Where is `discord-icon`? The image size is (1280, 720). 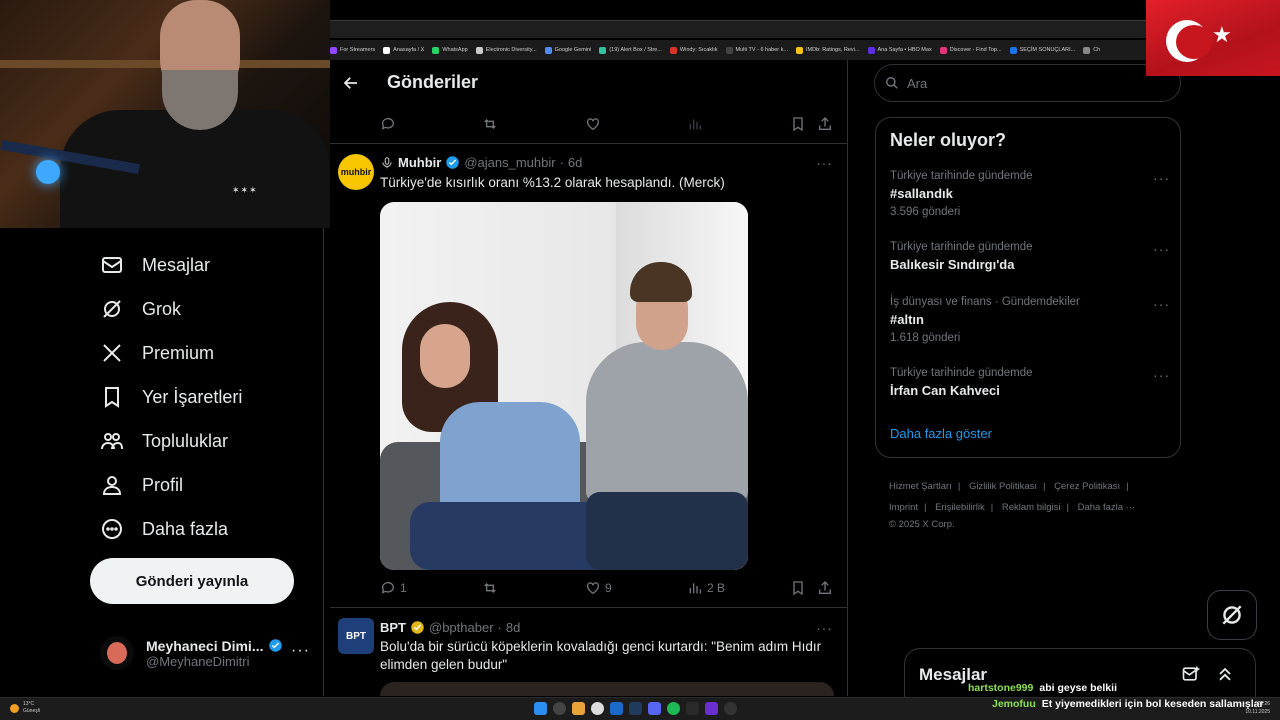
discord-icon is located at coordinates (654, 708).